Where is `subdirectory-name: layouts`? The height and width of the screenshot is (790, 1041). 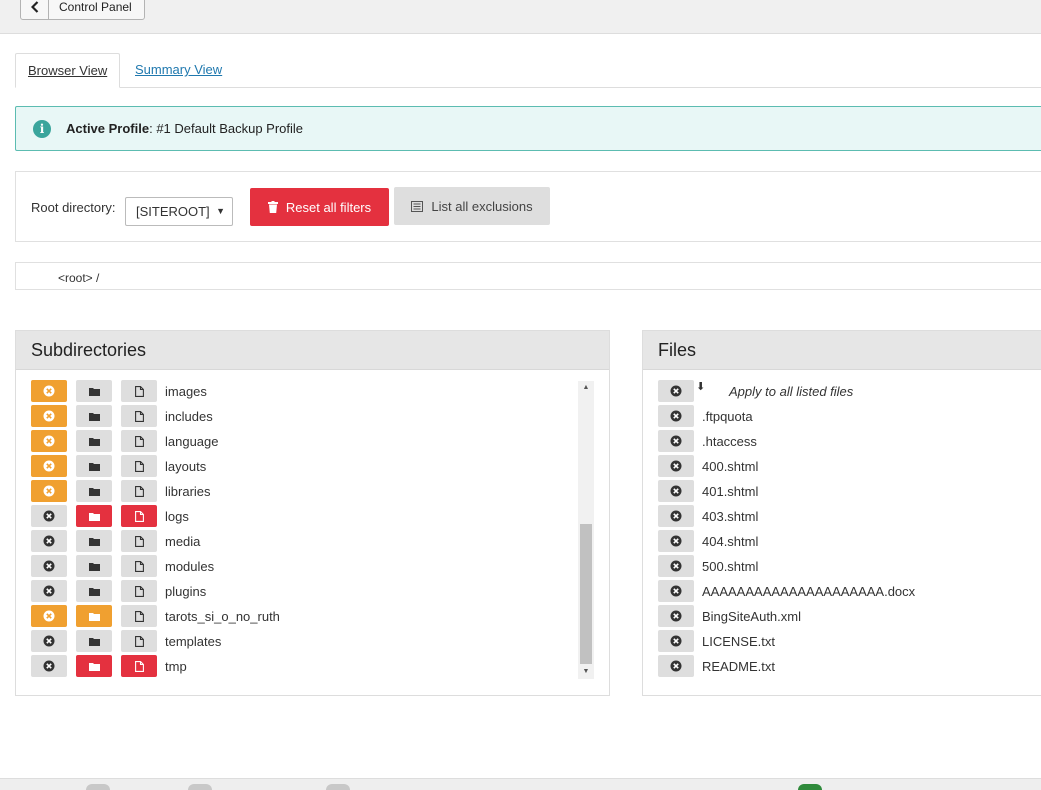 subdirectory-name: layouts is located at coordinates (185, 466).